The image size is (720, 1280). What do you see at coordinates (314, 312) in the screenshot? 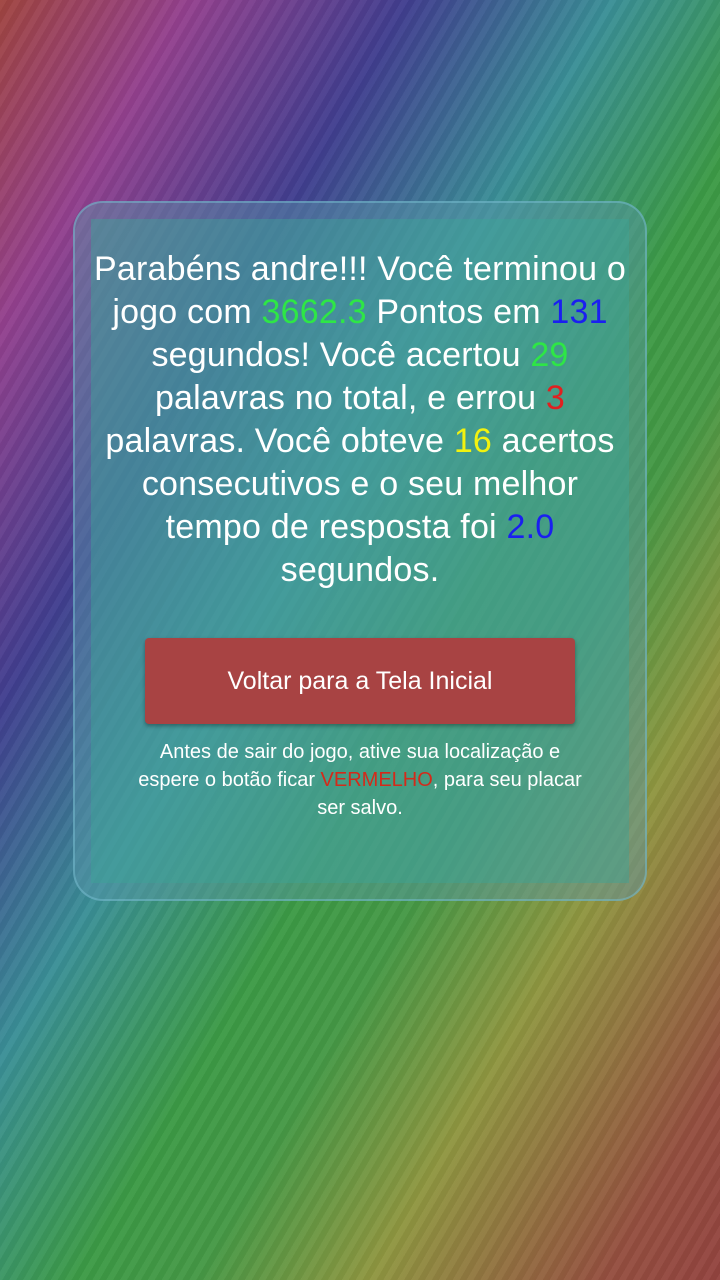
I see `points-value: 3662.3` at bounding box center [314, 312].